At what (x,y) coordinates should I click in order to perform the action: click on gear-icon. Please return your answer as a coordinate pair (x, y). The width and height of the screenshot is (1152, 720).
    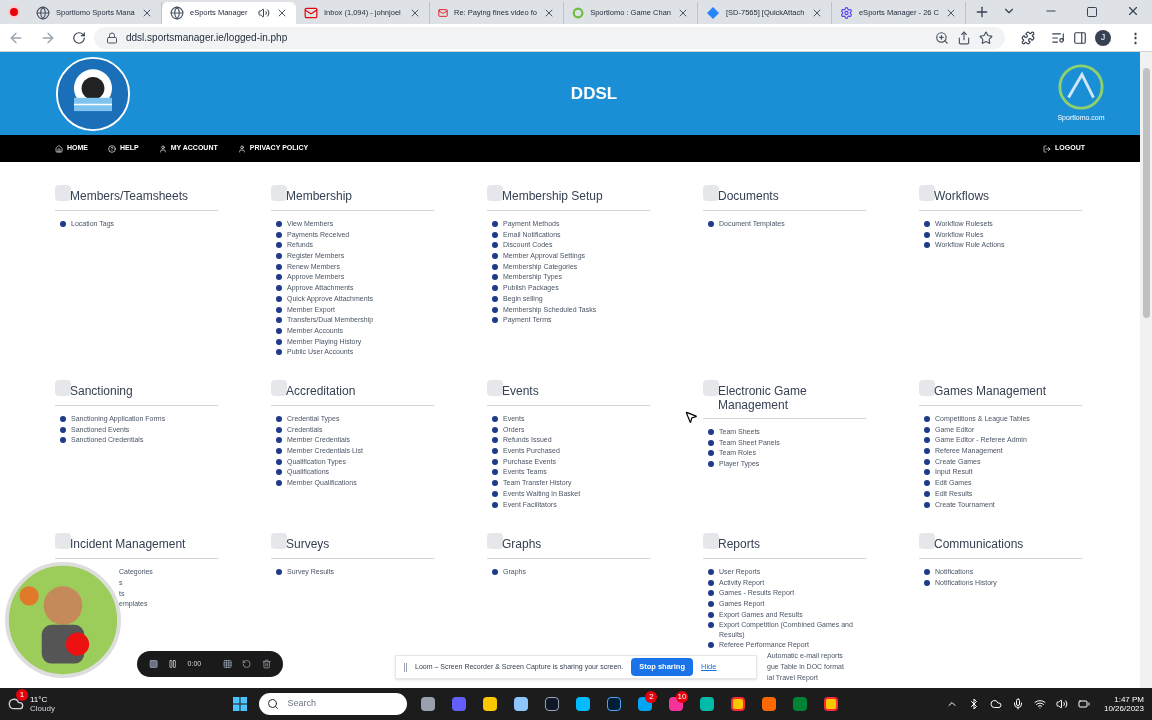
    Looking at the image, I should click on (846, 13).